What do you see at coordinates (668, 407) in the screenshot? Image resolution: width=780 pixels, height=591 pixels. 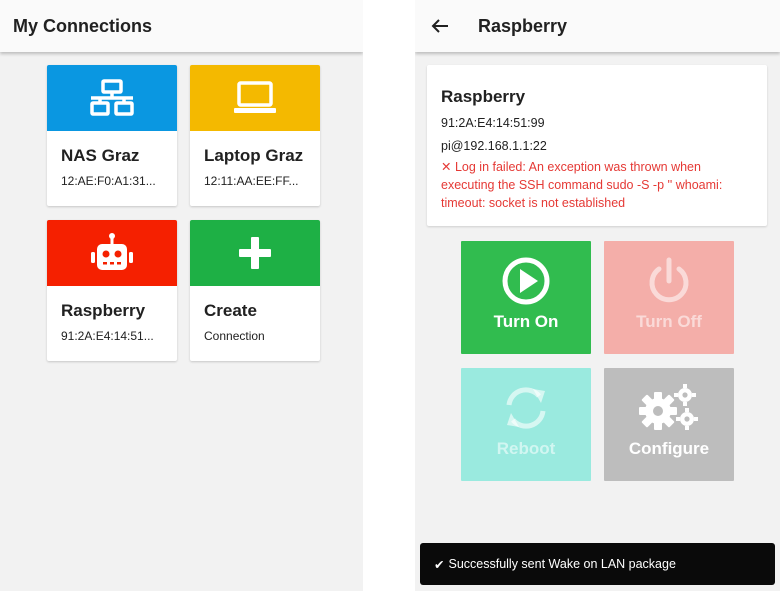 I see `gears-icon` at bounding box center [668, 407].